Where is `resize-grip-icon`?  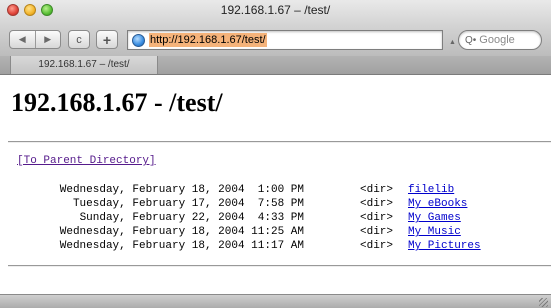
resize-grip-icon is located at coordinates (543, 302).